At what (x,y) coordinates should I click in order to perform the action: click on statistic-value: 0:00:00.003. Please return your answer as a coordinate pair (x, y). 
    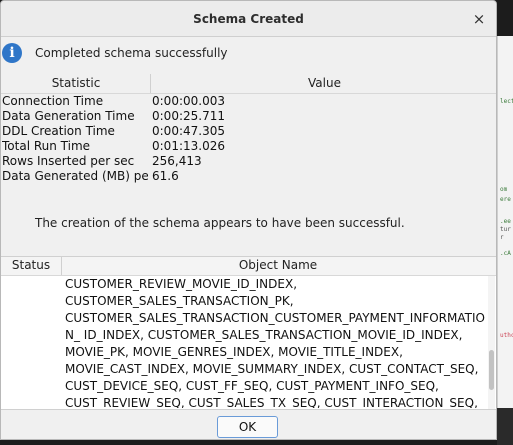
    Looking at the image, I should click on (188, 101).